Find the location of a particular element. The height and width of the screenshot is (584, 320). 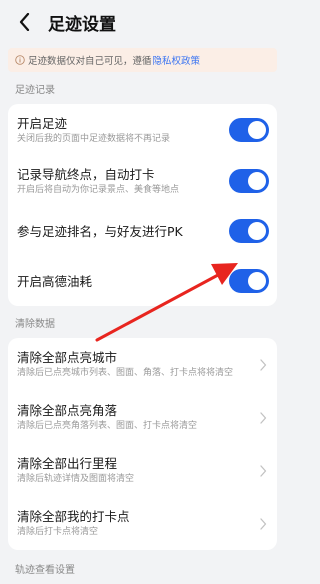

setting-row-fuel-consumption: 开启高德油耗 is located at coordinates (142, 281).